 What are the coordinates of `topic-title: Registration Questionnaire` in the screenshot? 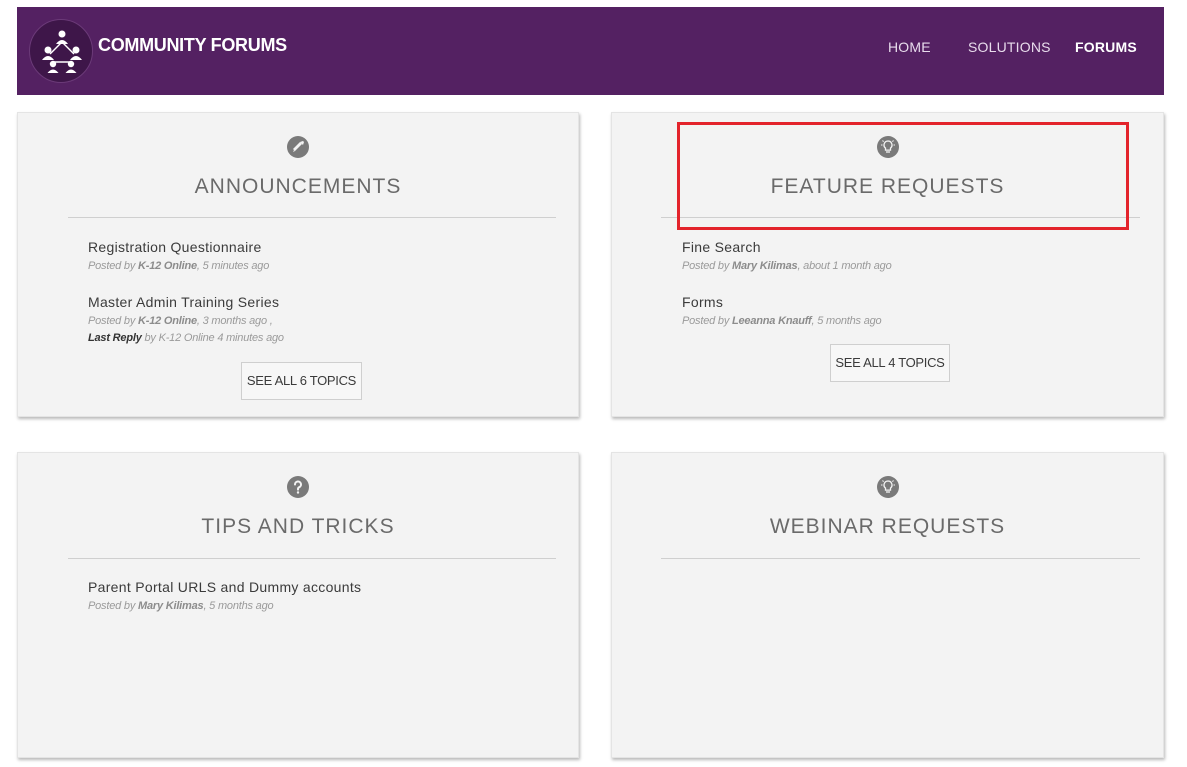 It's located at (175, 247).